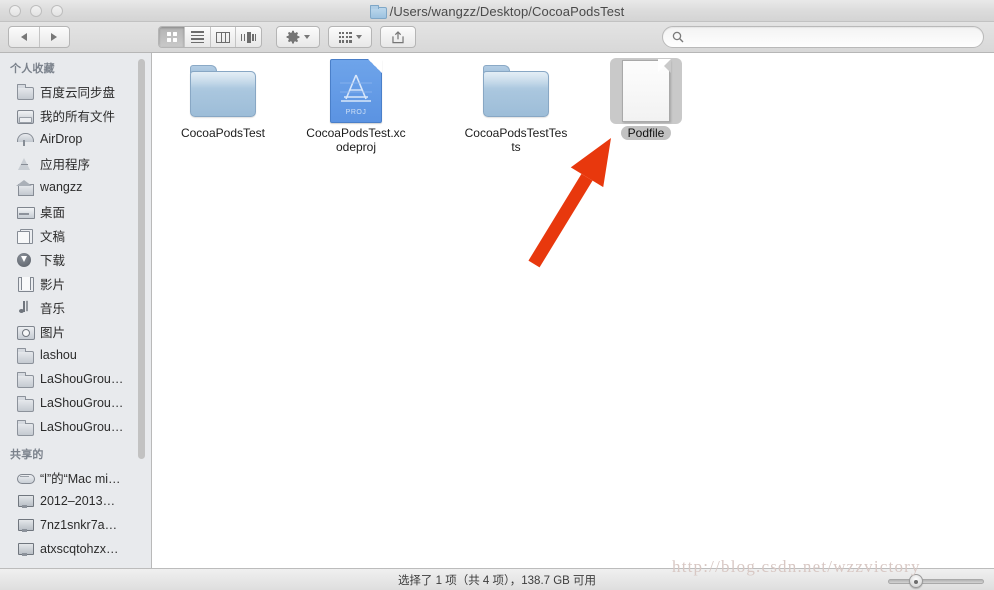 The width and height of the screenshot is (994, 590). What do you see at coordinates (345, 37) in the screenshot?
I see `arrange-icon` at bounding box center [345, 37].